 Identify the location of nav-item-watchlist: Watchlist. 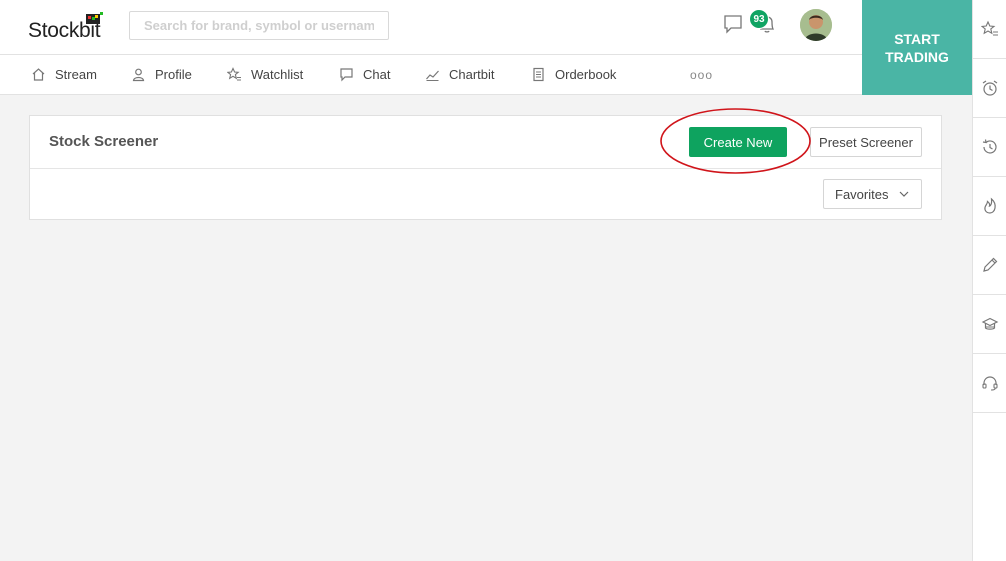
(265, 74).